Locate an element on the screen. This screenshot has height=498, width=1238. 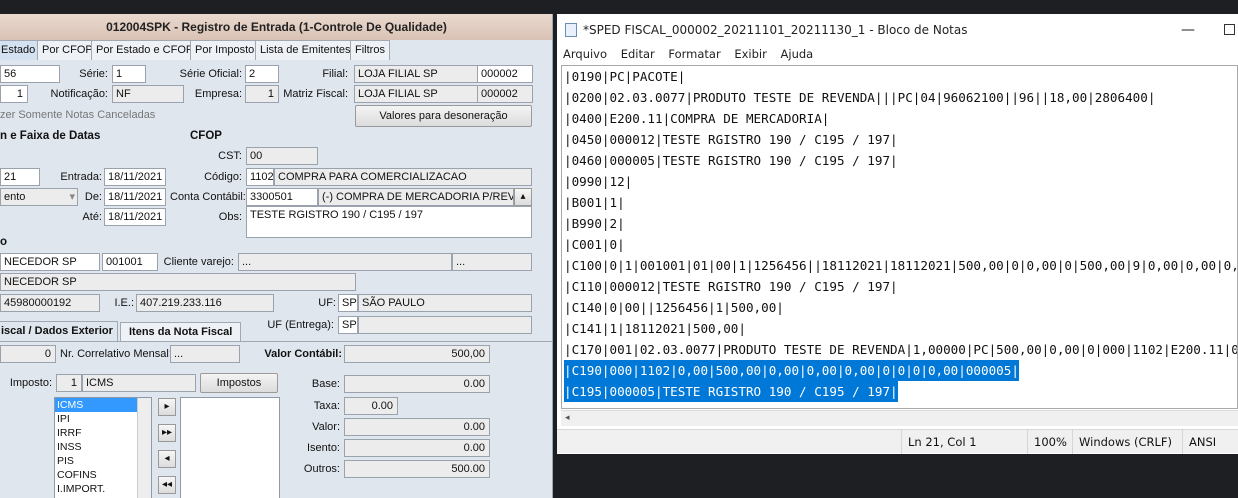
tab-por-cfop: Por CFOP is located at coordinates (67, 50).